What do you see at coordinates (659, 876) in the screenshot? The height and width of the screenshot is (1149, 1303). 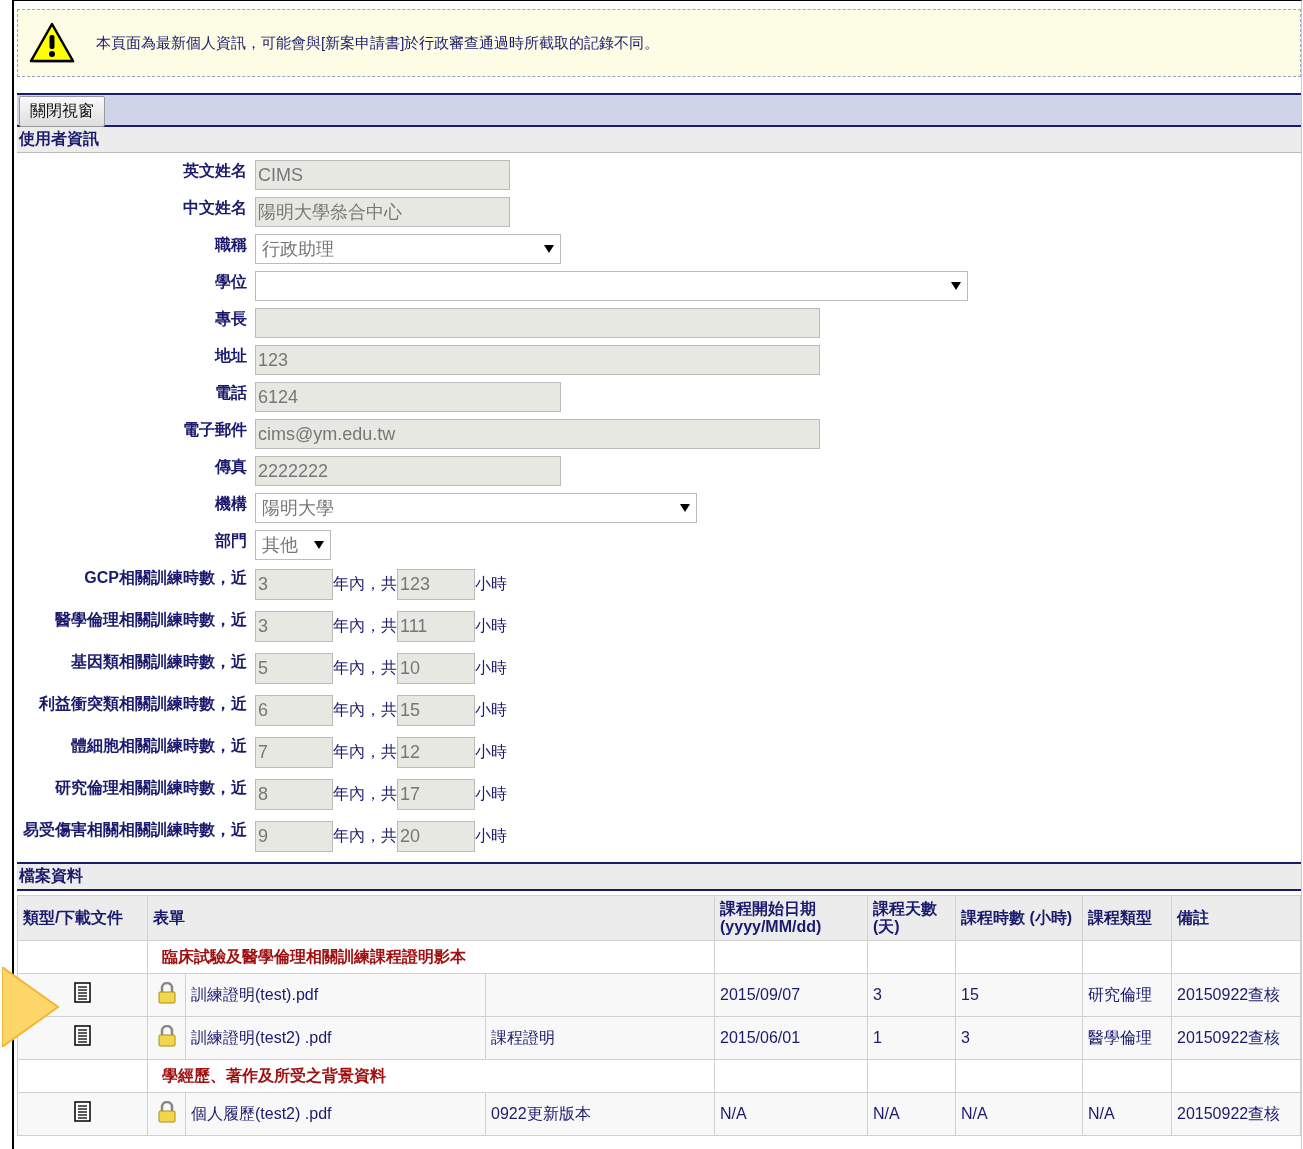 I see `section-title: 檔案資料` at bounding box center [659, 876].